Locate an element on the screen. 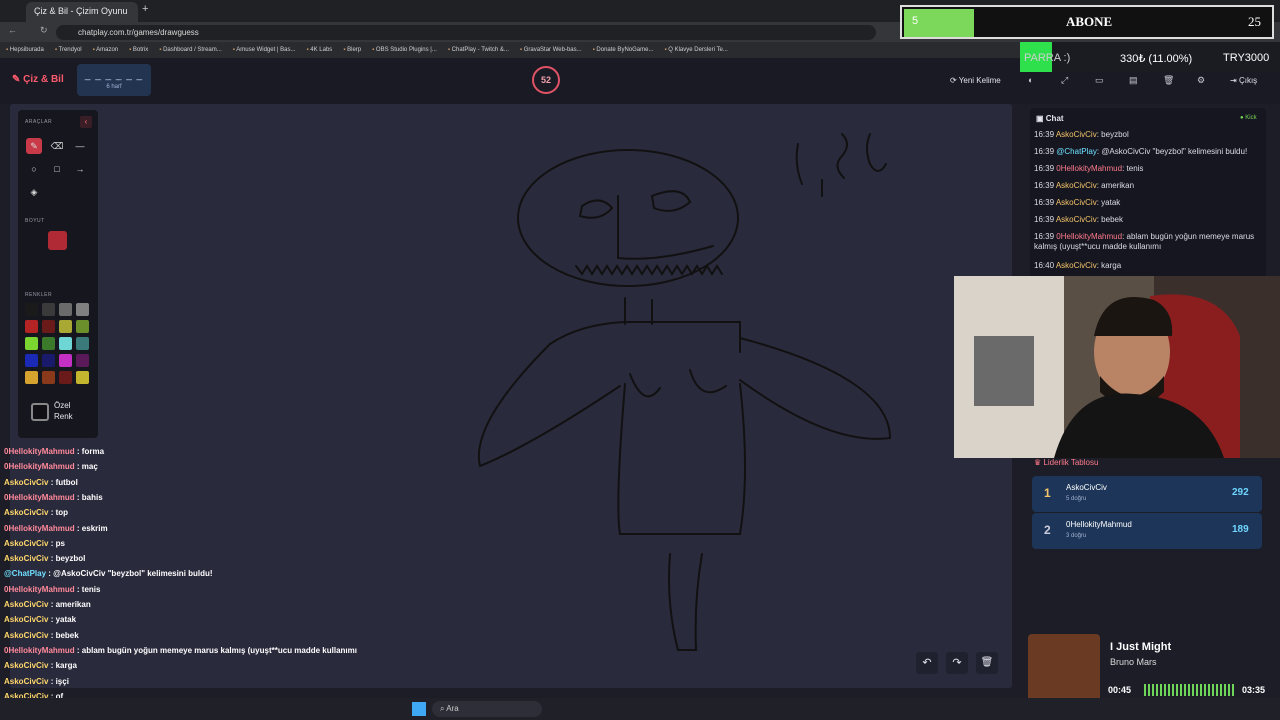 The image size is (1280, 720). fill-tool-icon: ◈ is located at coordinates (34, 192).